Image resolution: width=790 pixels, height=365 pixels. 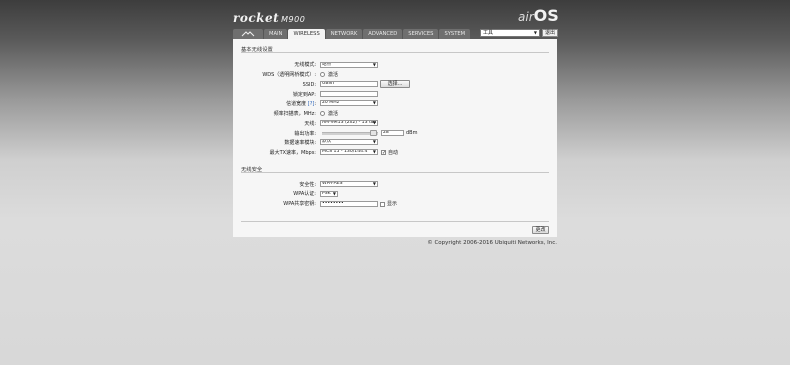 I want to click on max-tx-rate-label: 最大TX速率，Mbps:, so click(x=292, y=153).